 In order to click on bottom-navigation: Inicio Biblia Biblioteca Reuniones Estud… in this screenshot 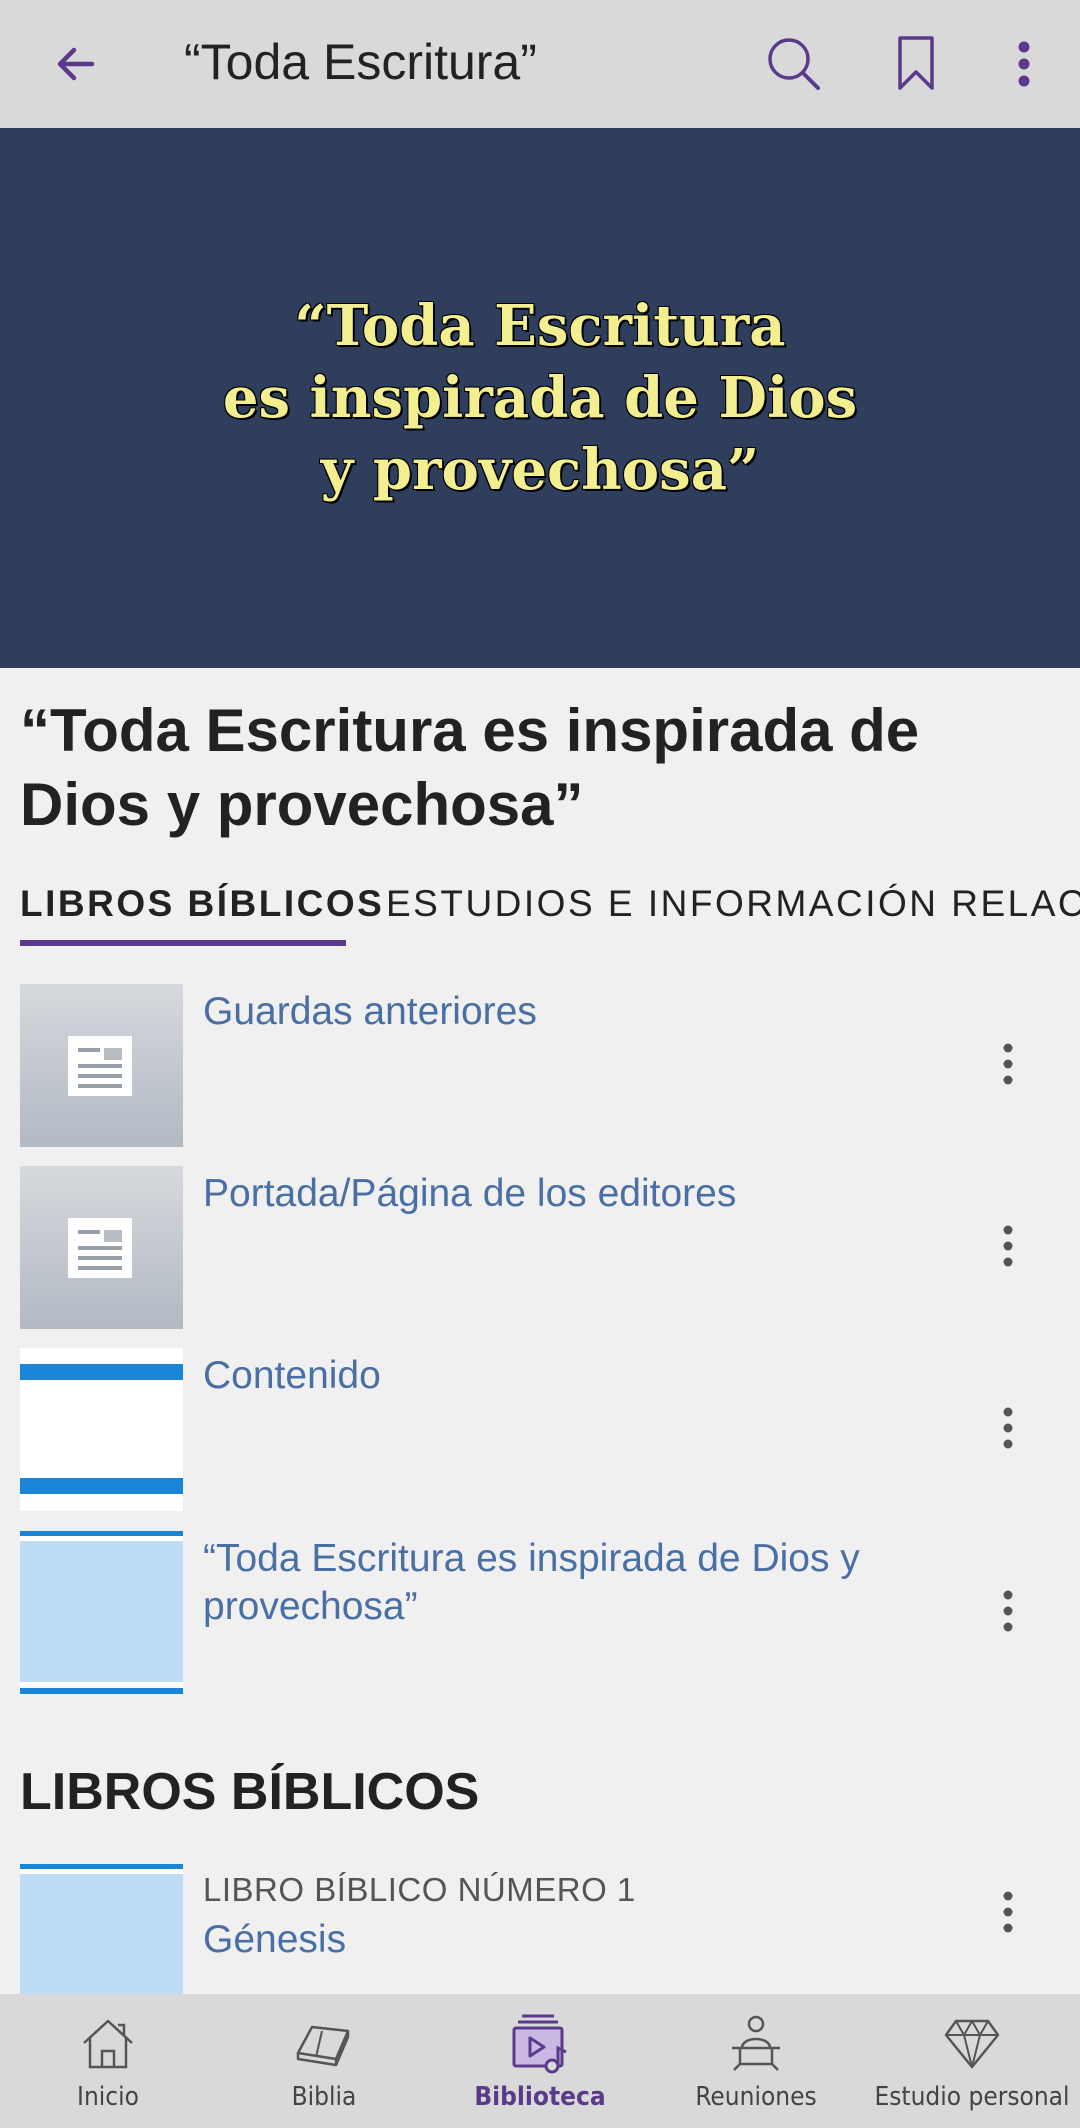, I will do `click(540, 2061)`.